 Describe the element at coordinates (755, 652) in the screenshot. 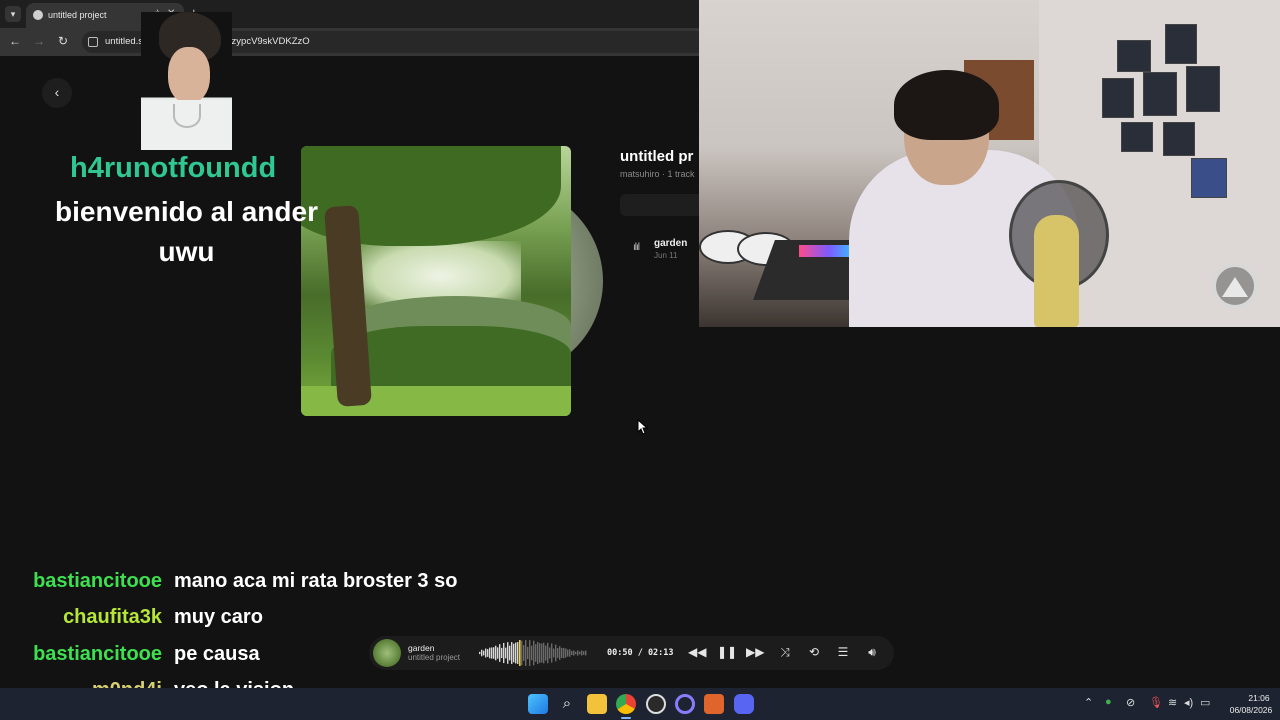

I see `fast-forward-icon: ▶▶` at that location.